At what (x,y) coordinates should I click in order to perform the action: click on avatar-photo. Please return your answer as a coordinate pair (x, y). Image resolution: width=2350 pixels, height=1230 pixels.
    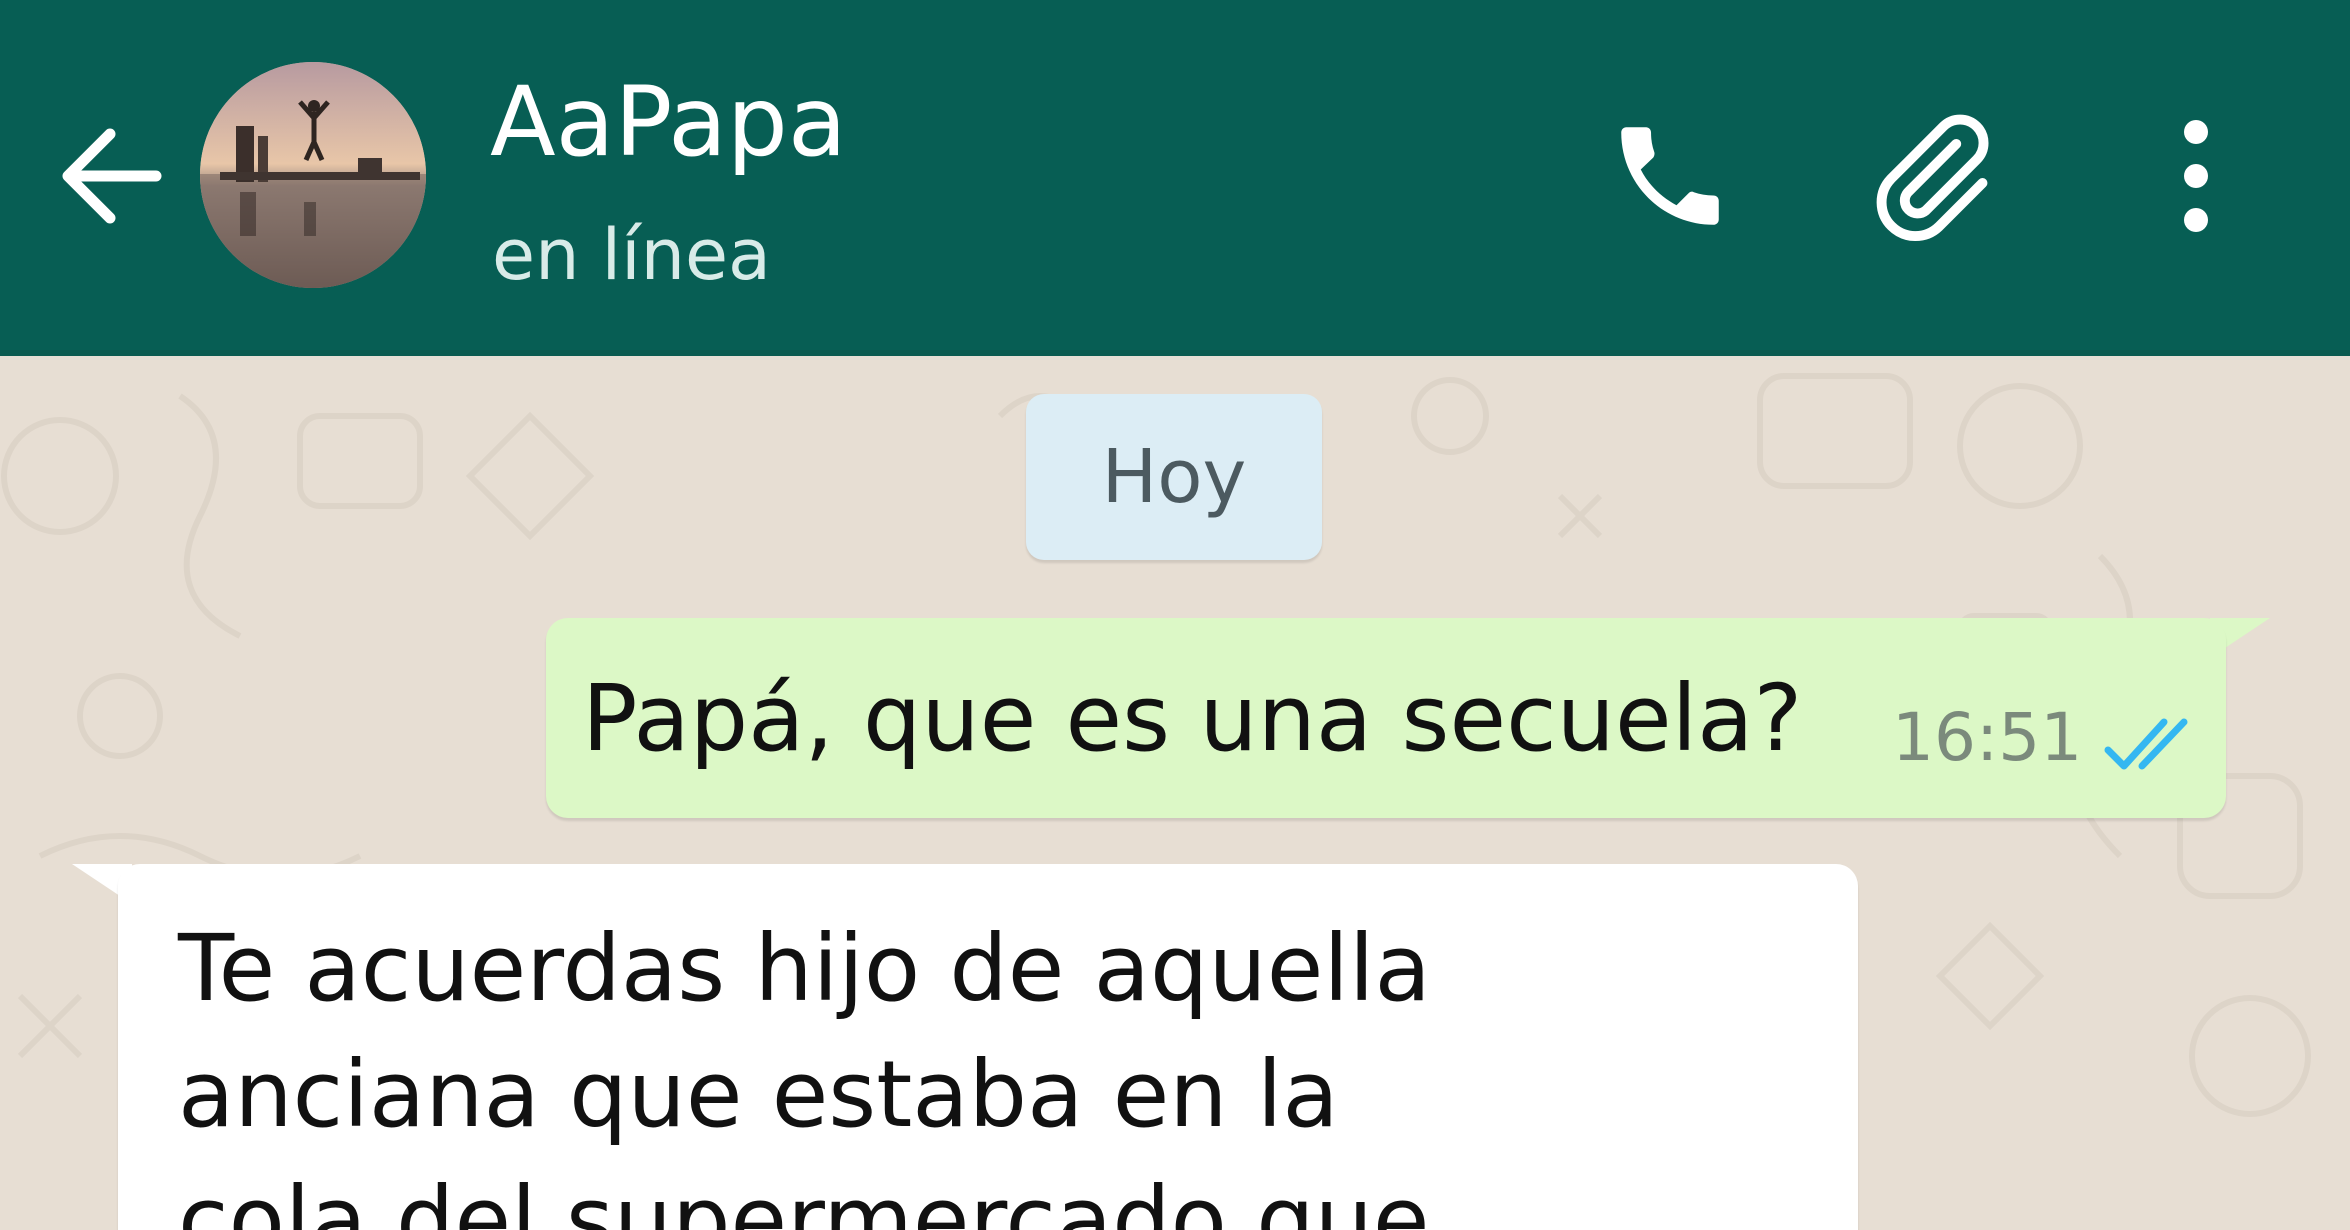
    Looking at the image, I should click on (313, 175).